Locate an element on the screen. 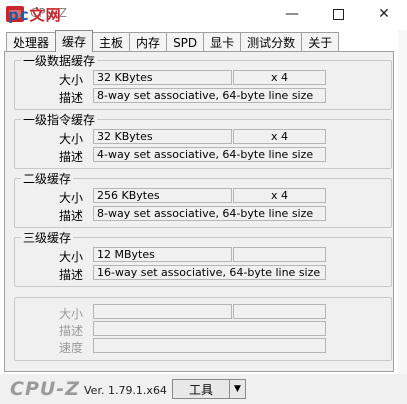 This screenshot has width=407, height=404. title-bar: CPU-Z pc文网 — ✕ is located at coordinates (203, 14).